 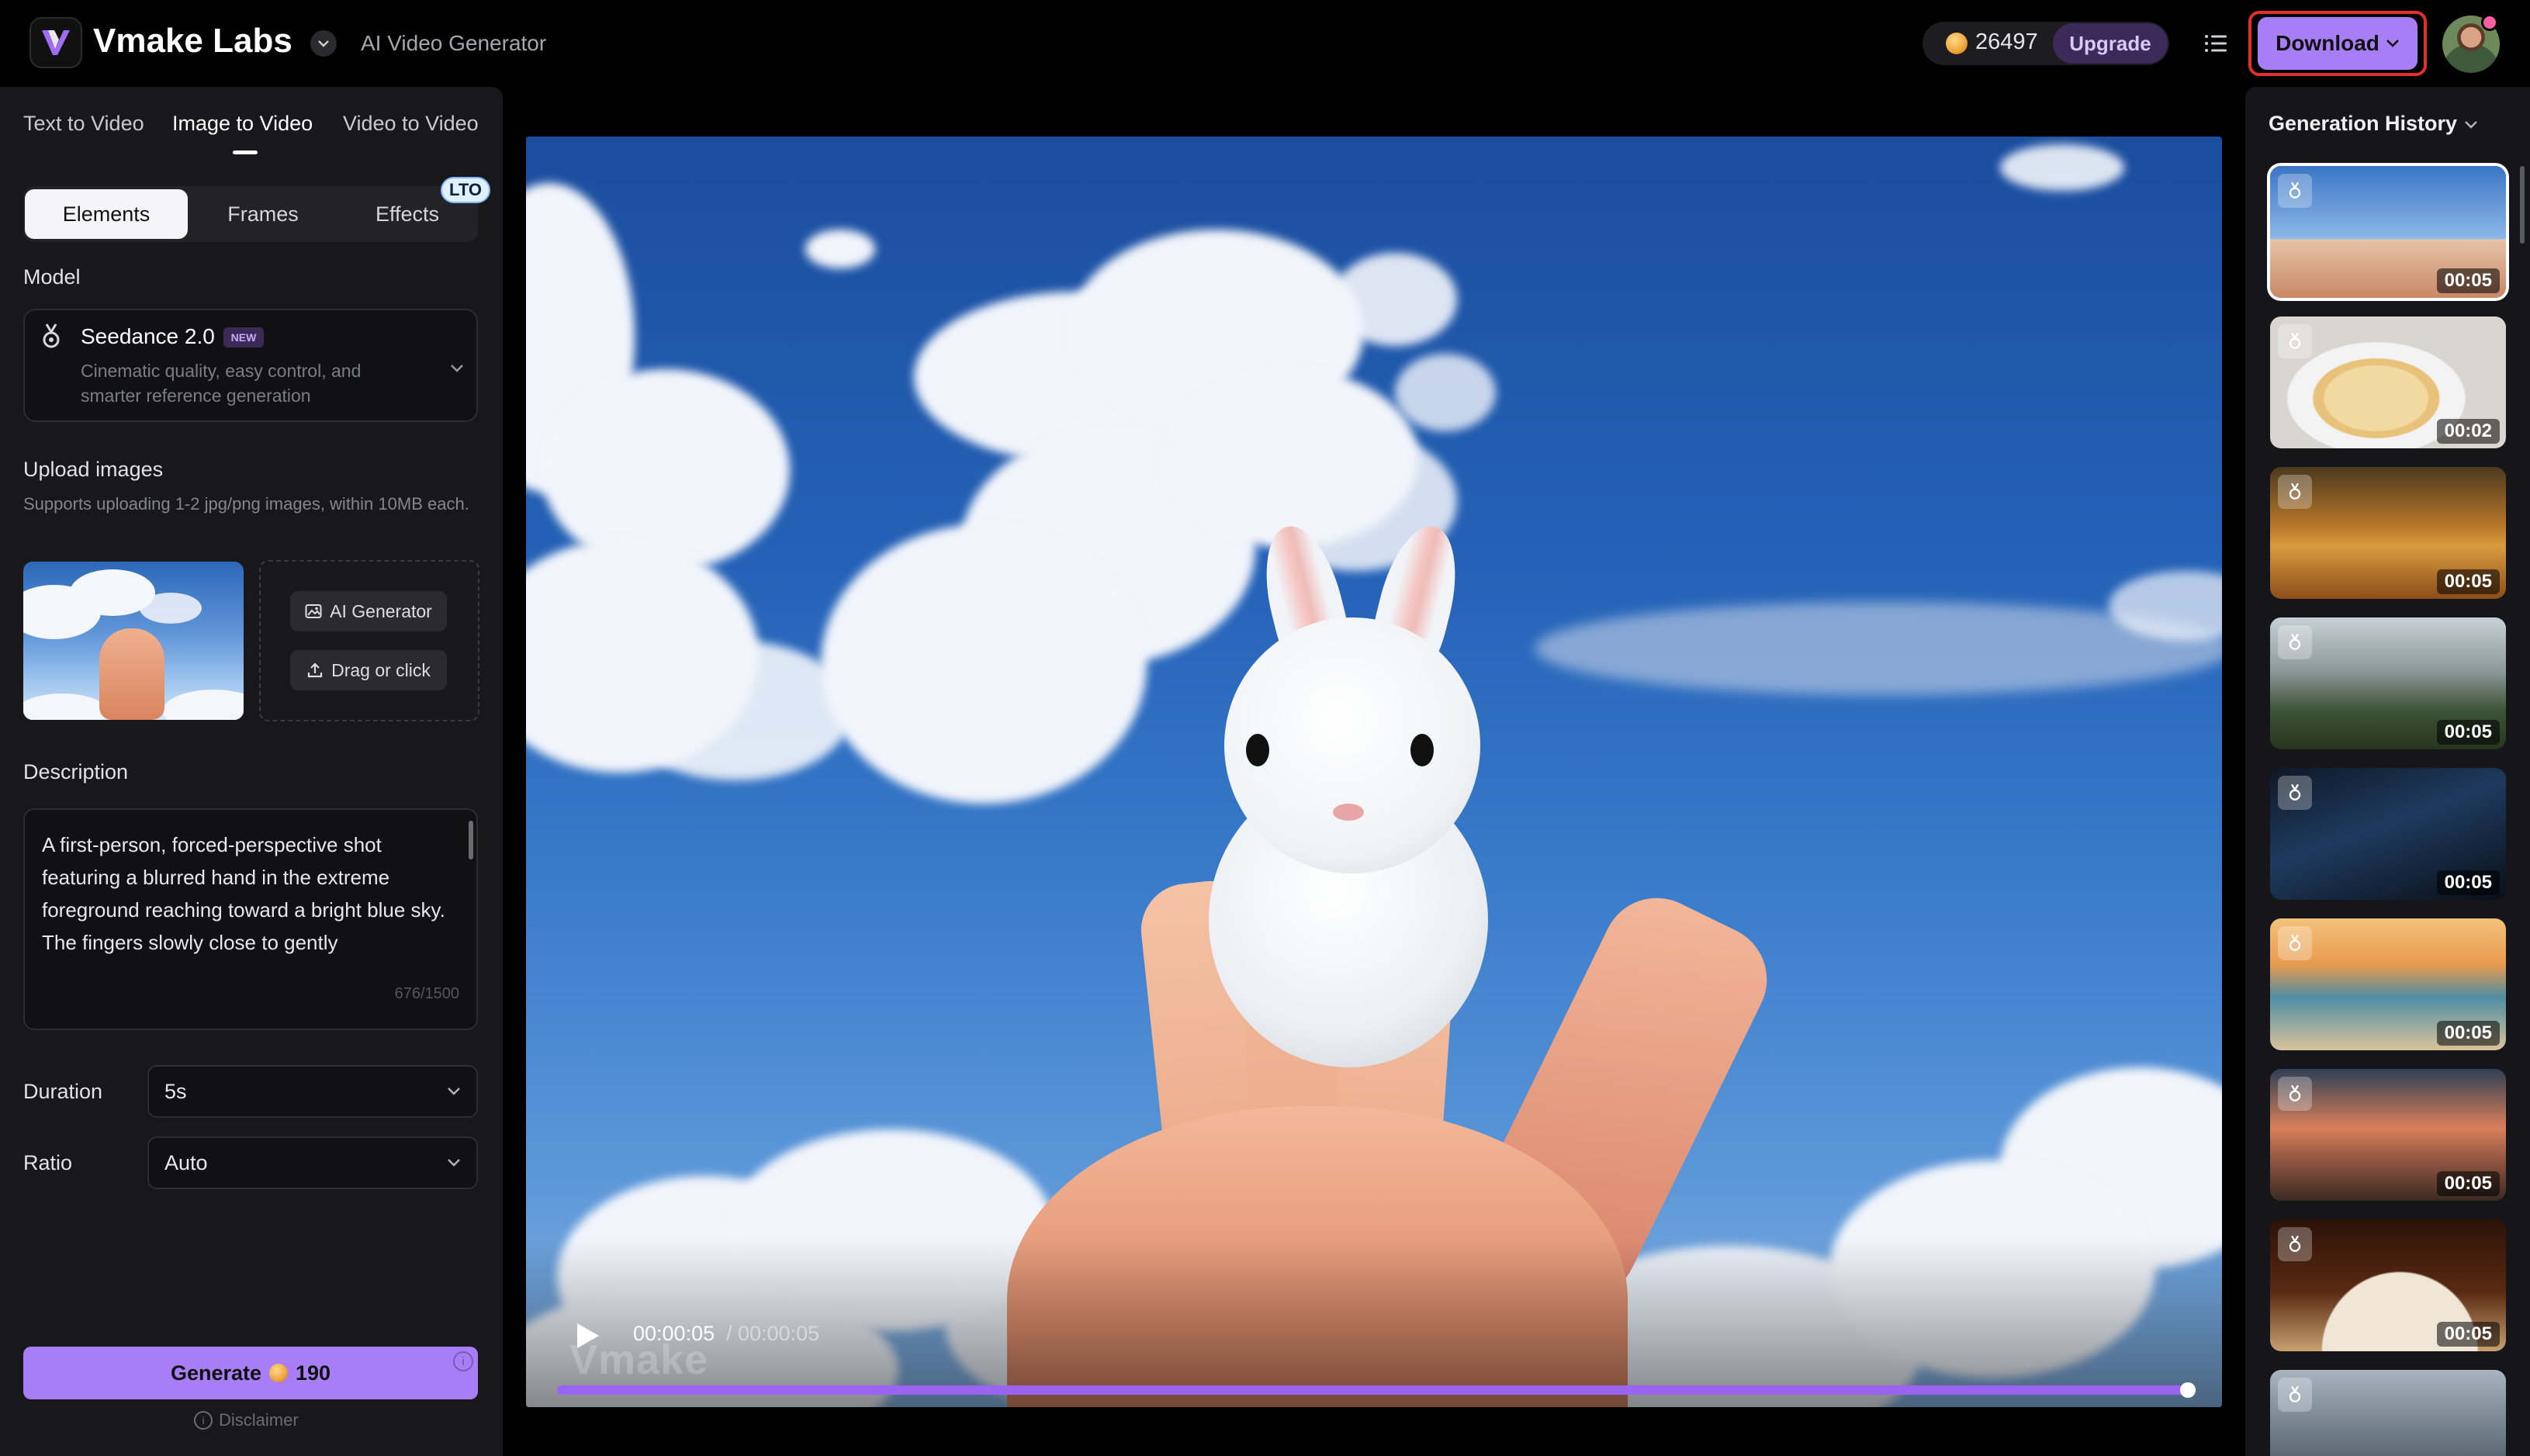 I want to click on active-tab-indicator, so click(x=246, y=152).